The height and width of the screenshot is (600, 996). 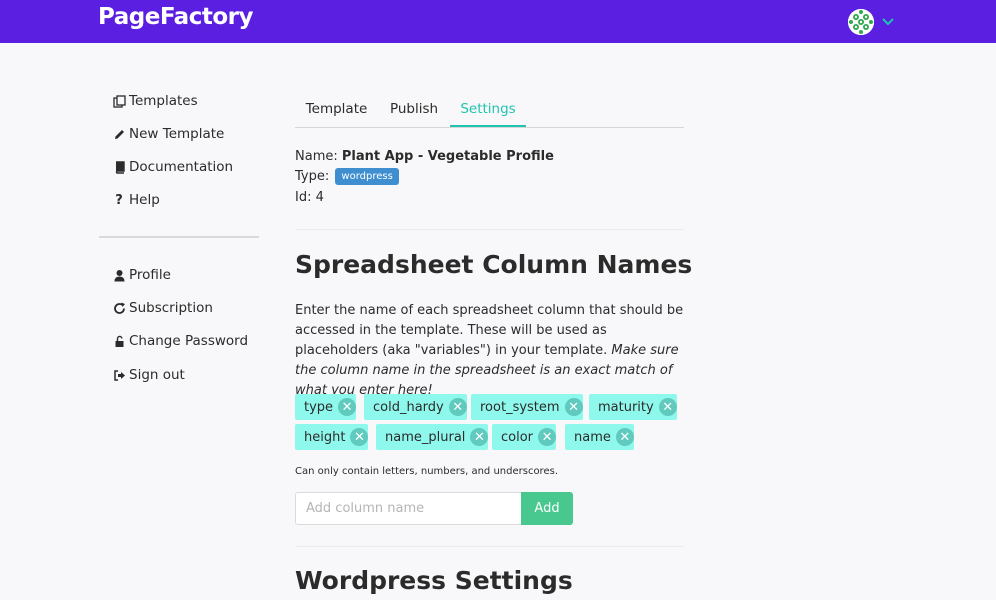 I want to click on sidebar-item-label: Profile, so click(x=150, y=275).